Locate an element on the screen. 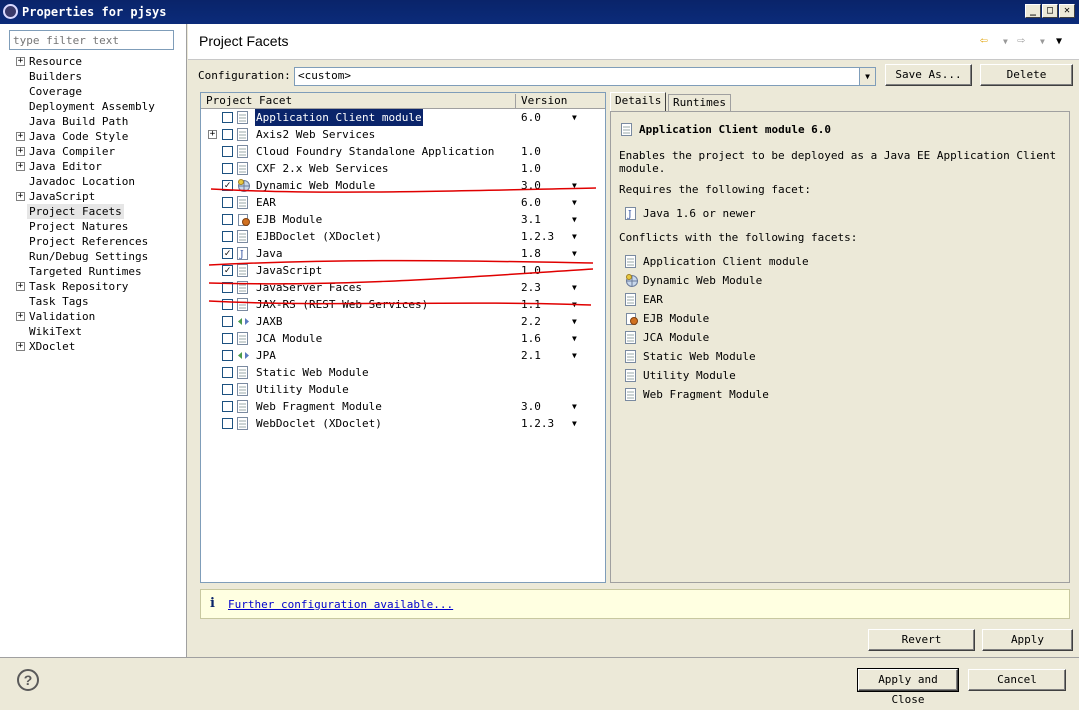  tree-item-label: Task Tags is located at coordinates (59, 301).